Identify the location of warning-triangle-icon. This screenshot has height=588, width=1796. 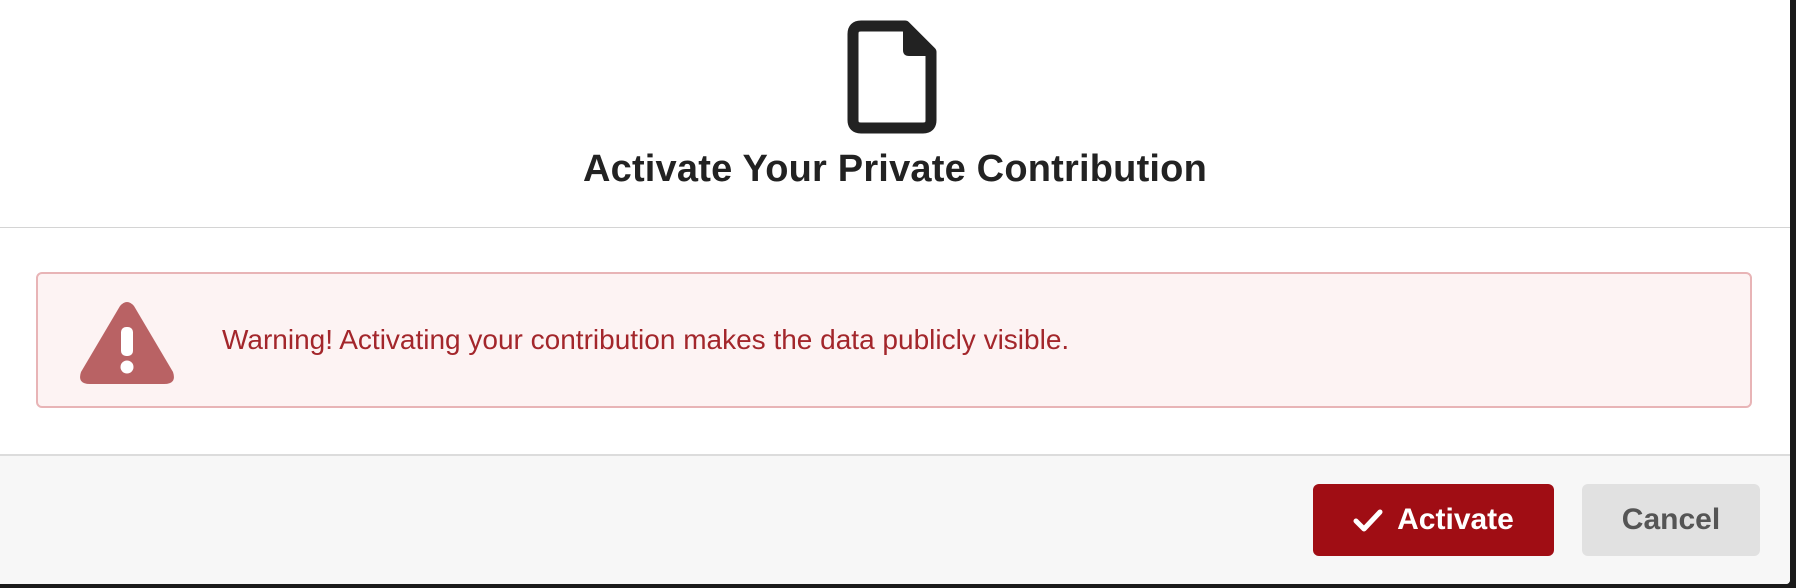
(127, 343).